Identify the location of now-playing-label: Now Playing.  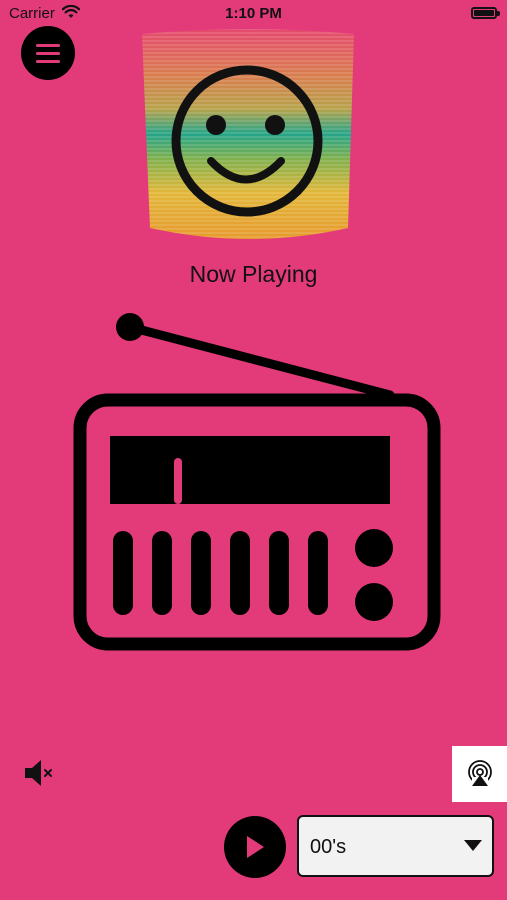
(253, 274).